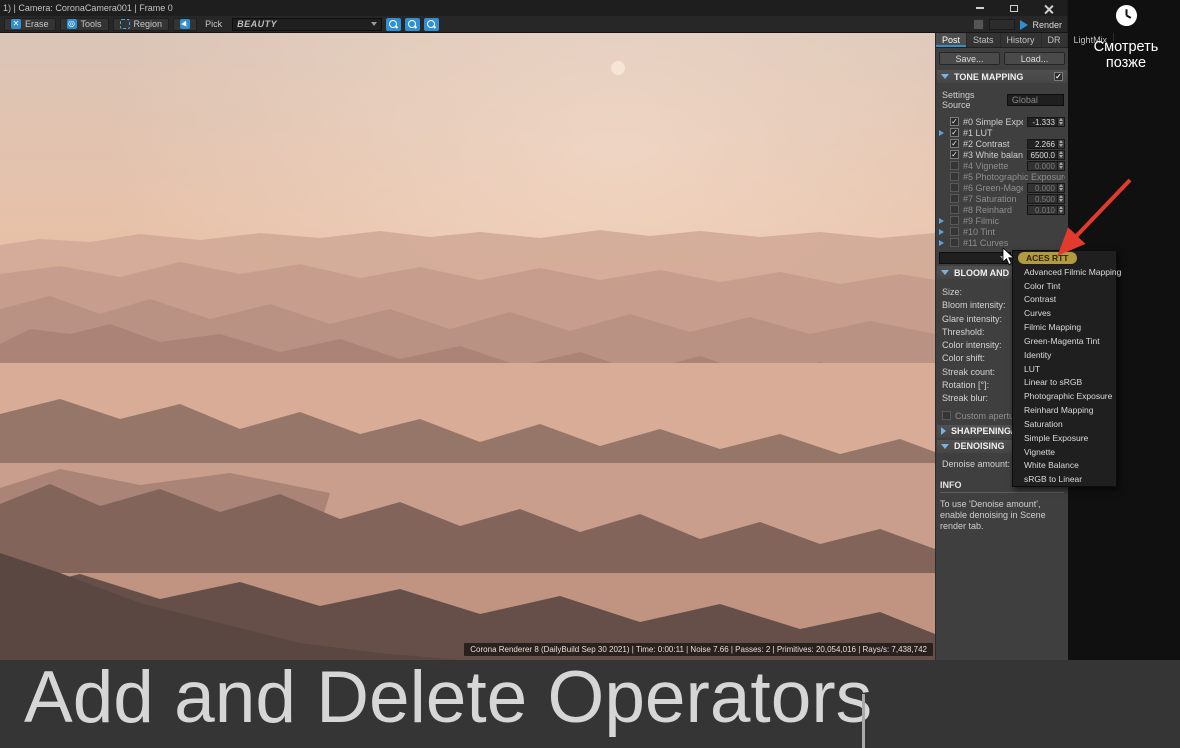 The image size is (1180, 748). Describe the element at coordinates (1055, 40) in the screenshot. I see `tab-dr: DR` at that location.